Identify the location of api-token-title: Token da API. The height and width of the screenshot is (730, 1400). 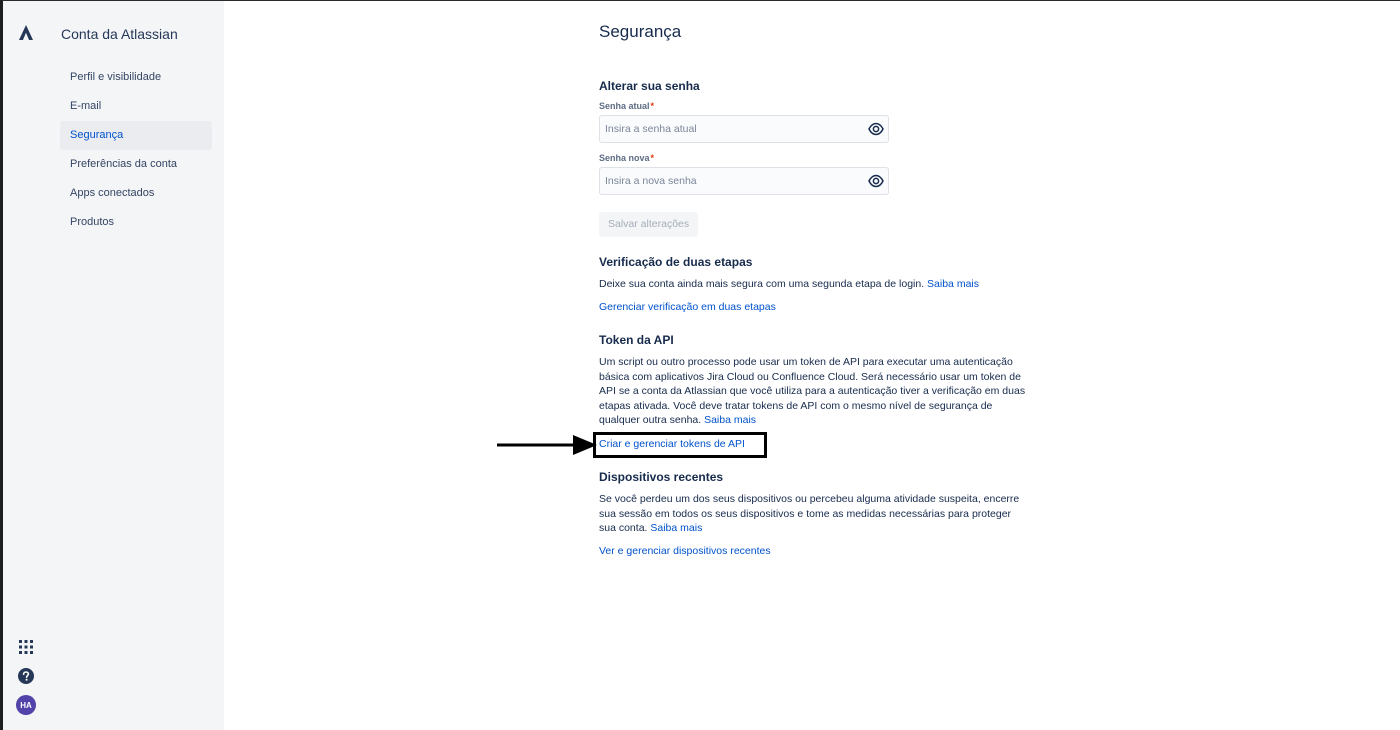
(636, 340).